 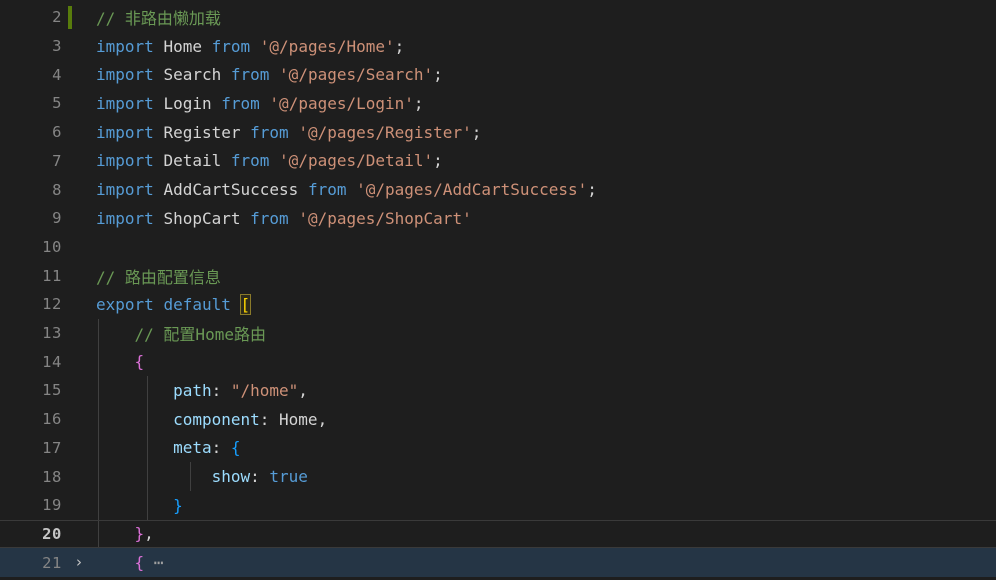 I want to click on line-content: import Detail from '@/pages/Detail';, so click(x=269, y=161).